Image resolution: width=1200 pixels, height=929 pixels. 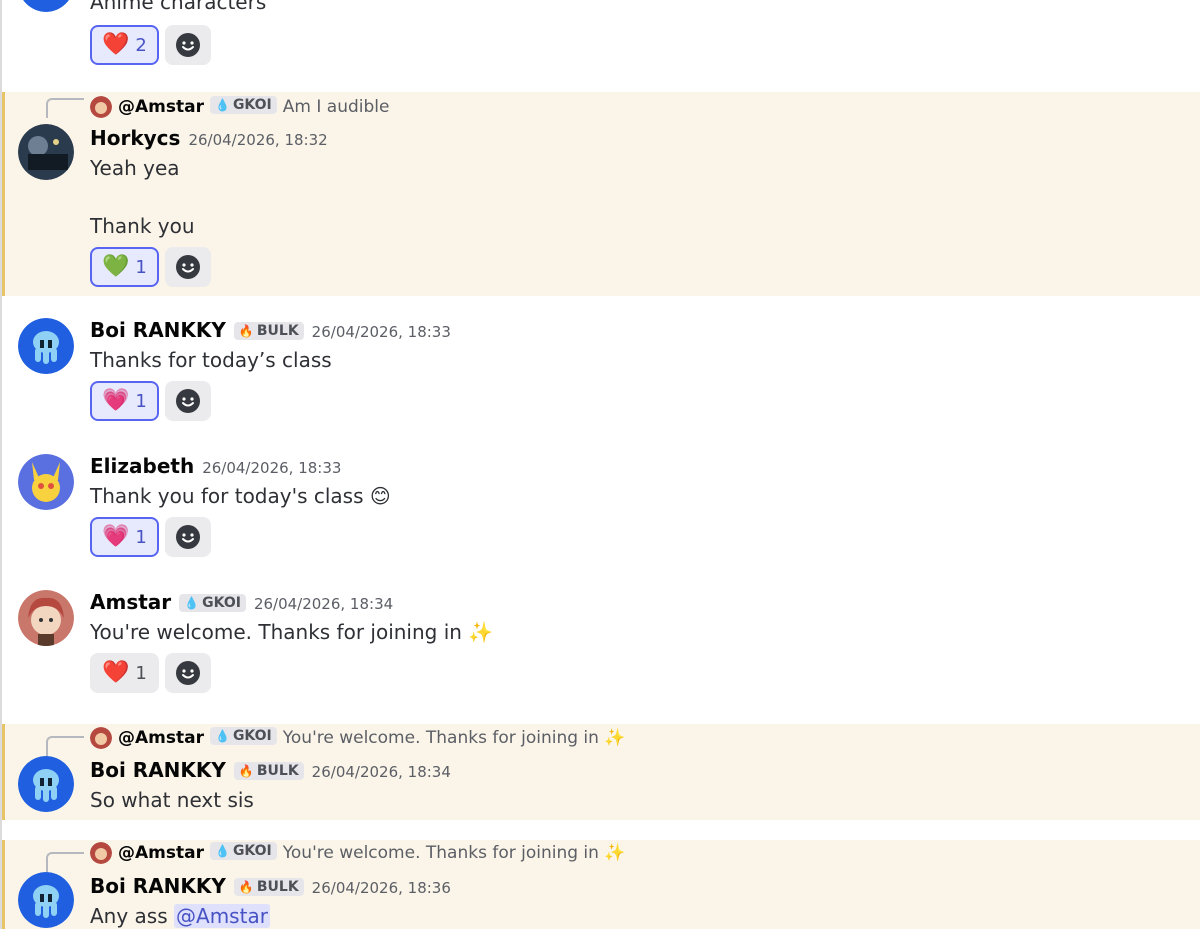 I want to click on message-partial: Anime characters ❤️ 2, so click(x=601, y=40).